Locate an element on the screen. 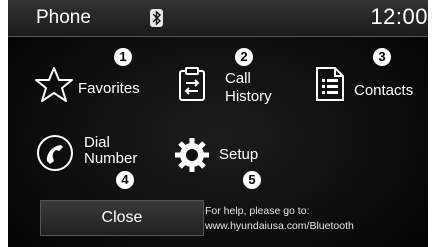  number-badge-1: 1 is located at coordinates (123, 57).